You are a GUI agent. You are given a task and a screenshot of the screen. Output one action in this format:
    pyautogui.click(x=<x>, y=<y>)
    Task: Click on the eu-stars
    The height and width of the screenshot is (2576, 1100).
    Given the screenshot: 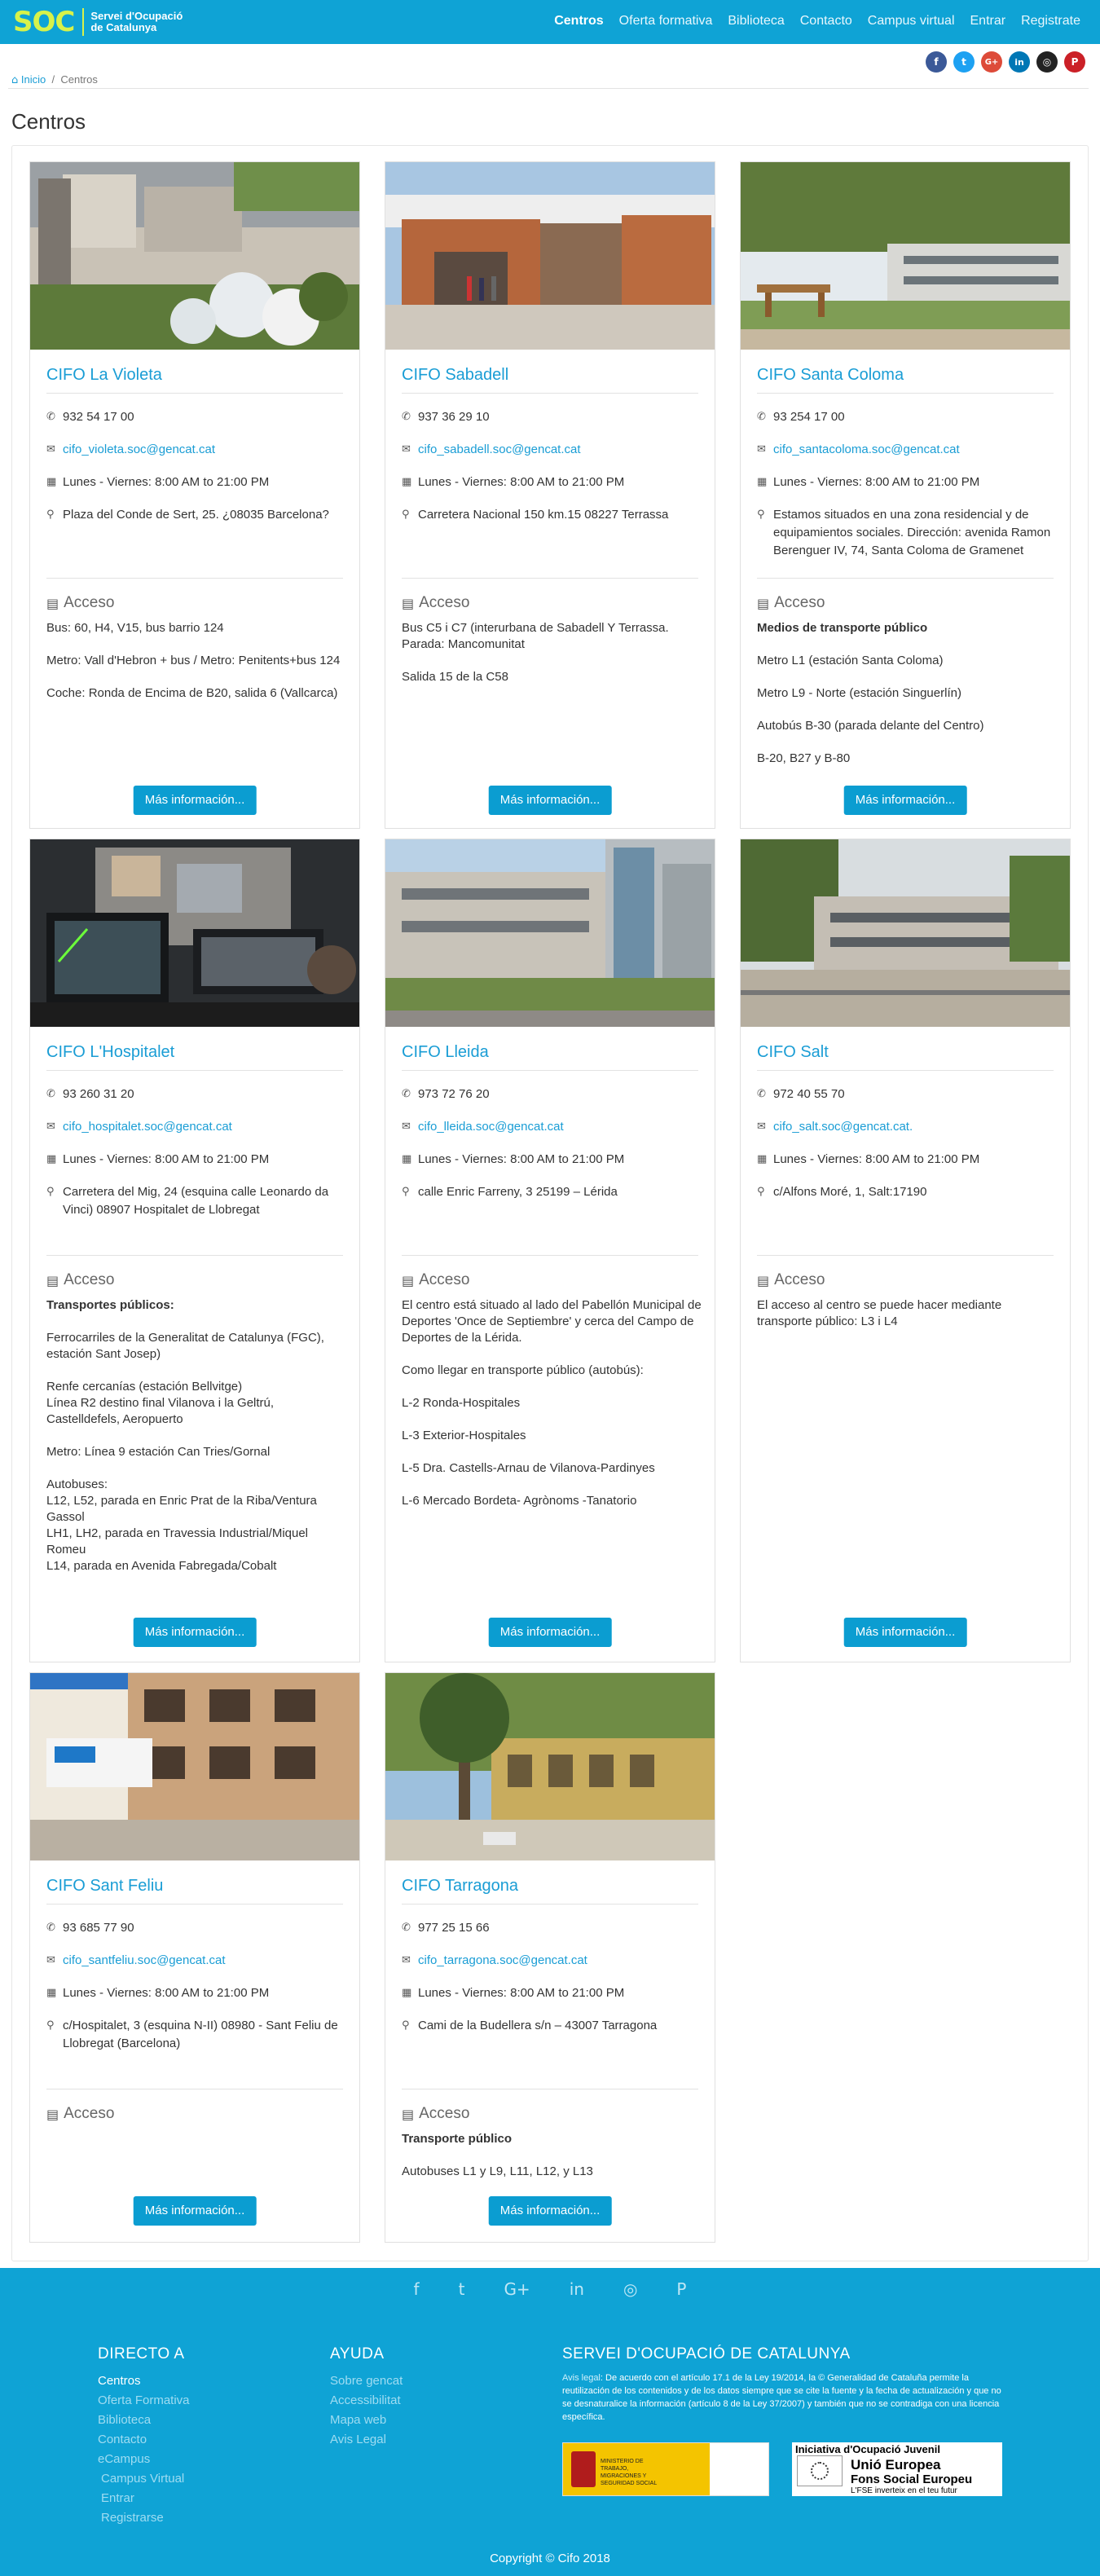 What is the action you would take?
    pyautogui.click(x=820, y=2471)
    